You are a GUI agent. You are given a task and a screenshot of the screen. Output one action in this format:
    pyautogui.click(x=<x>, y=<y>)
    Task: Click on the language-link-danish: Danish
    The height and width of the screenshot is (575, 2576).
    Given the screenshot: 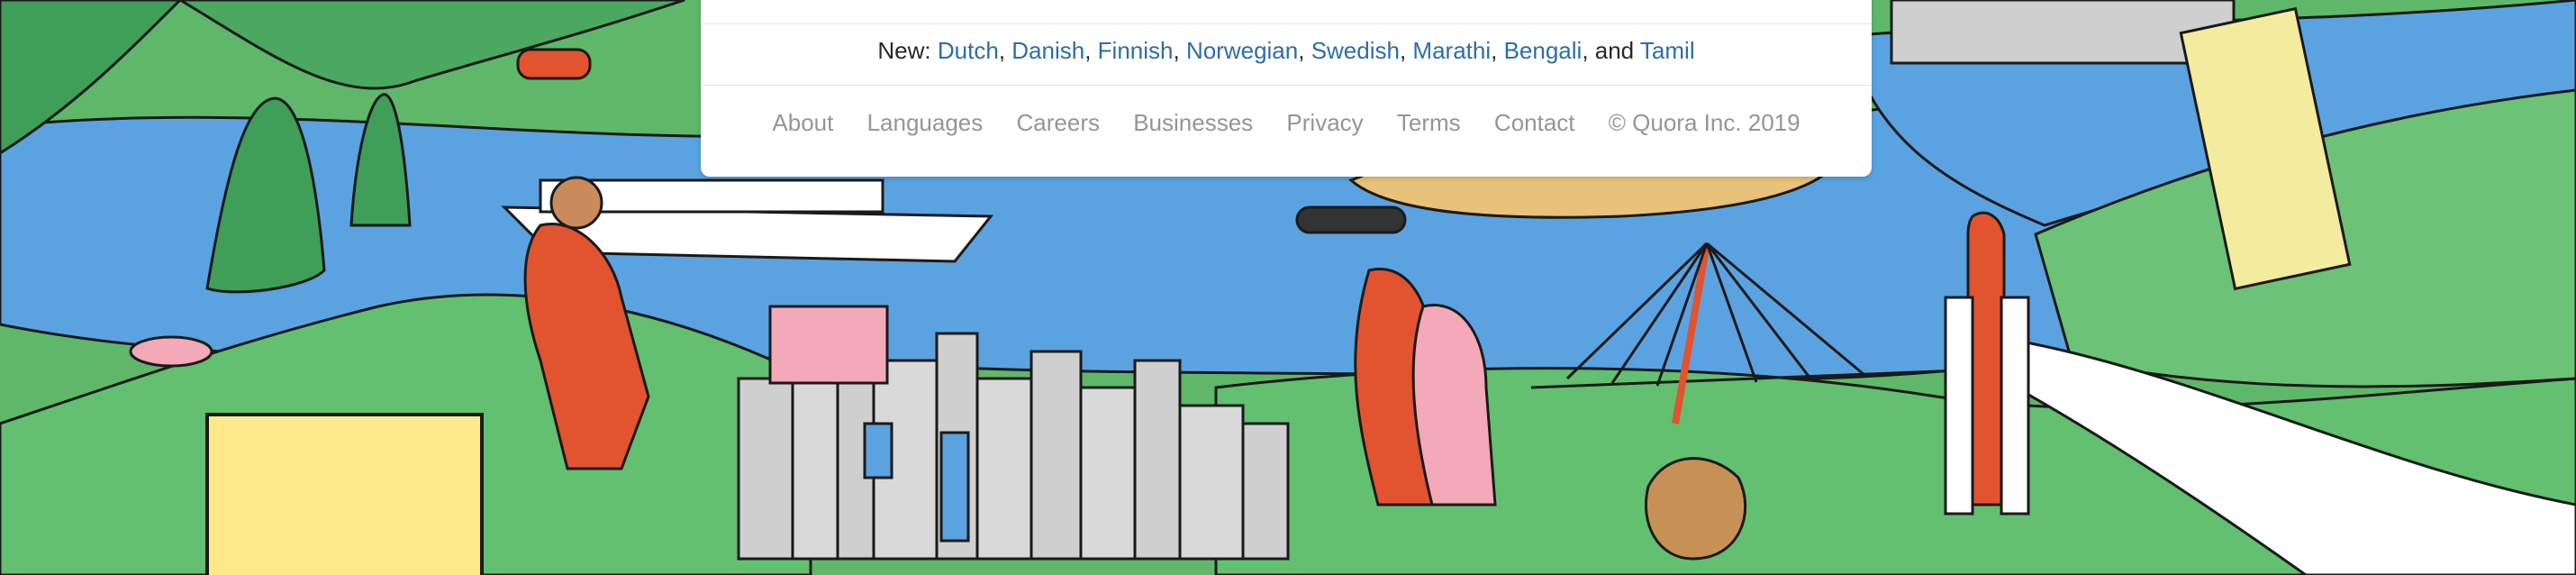 What is the action you would take?
    pyautogui.click(x=1048, y=50)
    